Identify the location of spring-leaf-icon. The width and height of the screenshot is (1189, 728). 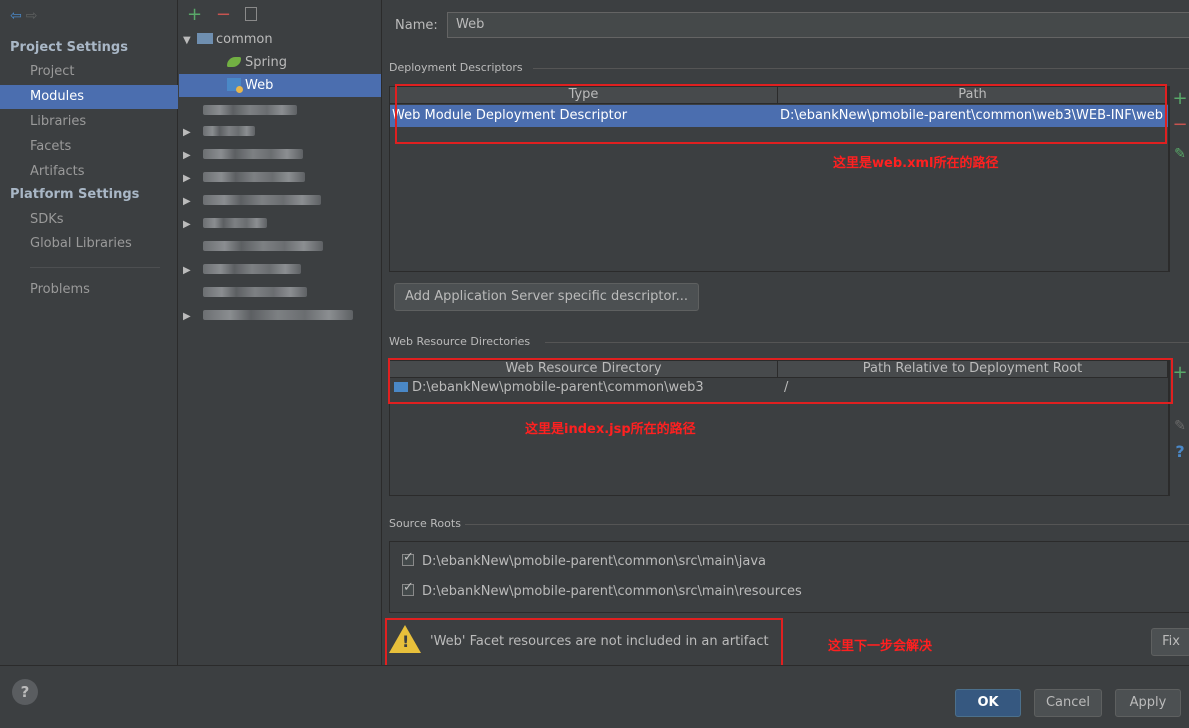
(234, 62).